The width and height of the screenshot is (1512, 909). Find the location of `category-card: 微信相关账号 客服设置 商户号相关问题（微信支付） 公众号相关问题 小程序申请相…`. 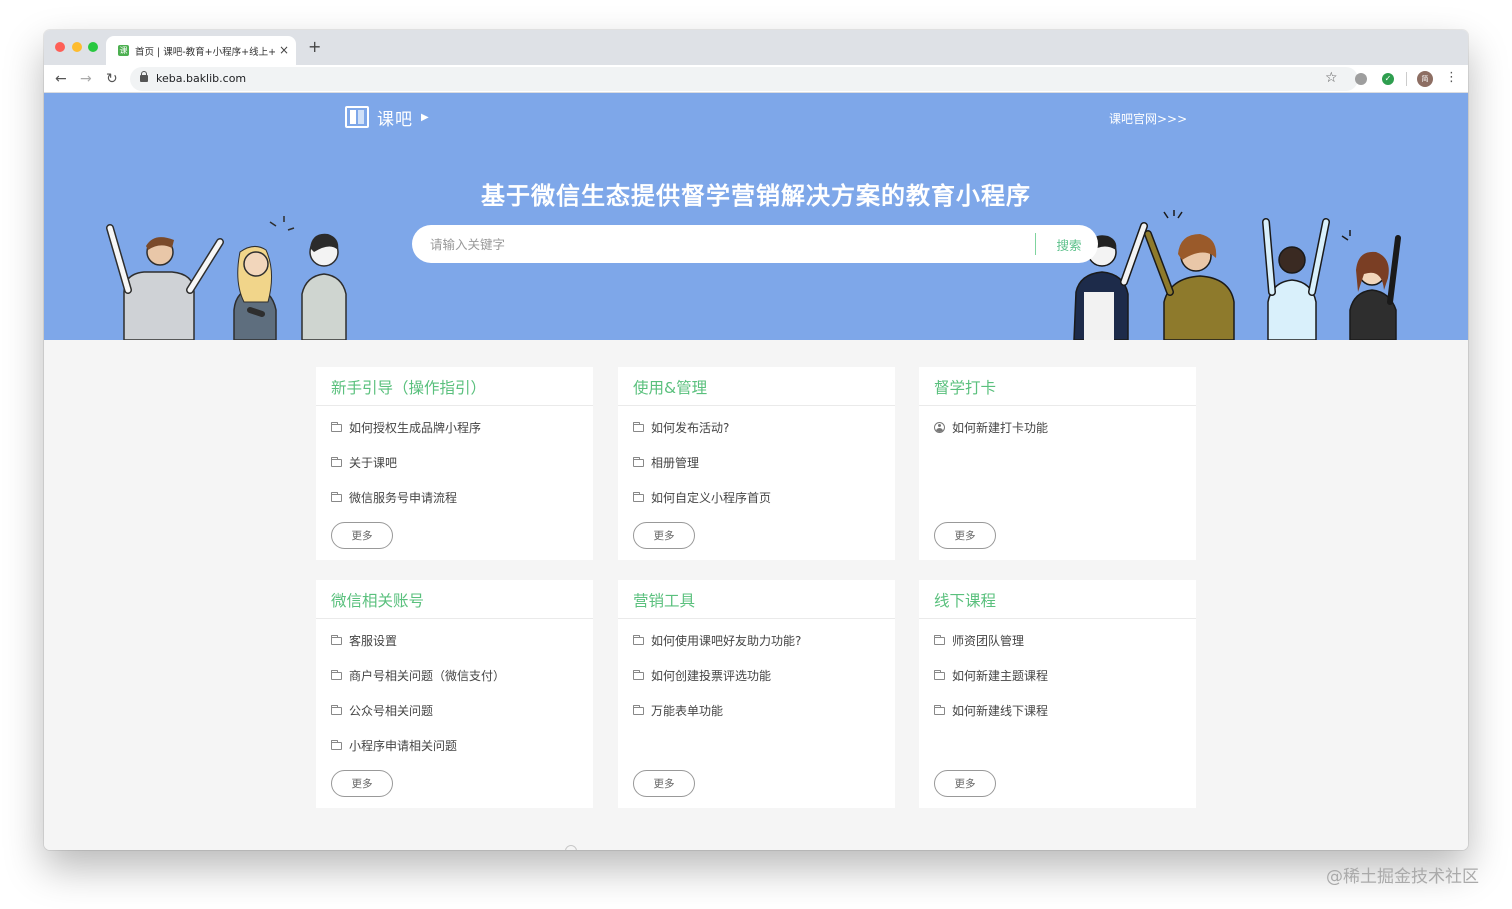

category-card: 微信相关账号 客服设置 商户号相关问题（微信支付） 公众号相关问题 小程序申请相… is located at coordinates (454, 694).